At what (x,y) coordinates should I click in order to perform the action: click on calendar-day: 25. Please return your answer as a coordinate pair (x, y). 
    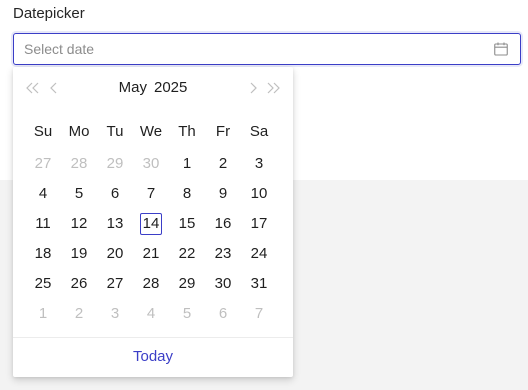
    Looking at the image, I should click on (43, 284).